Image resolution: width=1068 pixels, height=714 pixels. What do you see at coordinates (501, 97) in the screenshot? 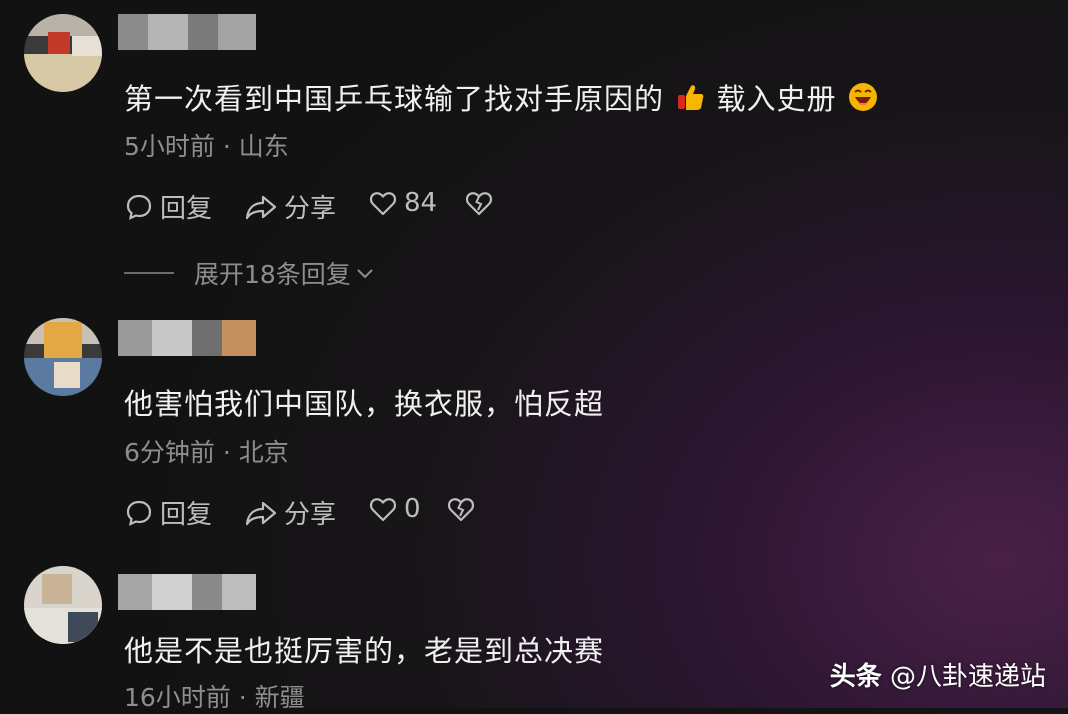
I see `comment-text: 第一次看到中国乒乓球输了找对手原因的 载入史册` at bounding box center [501, 97].